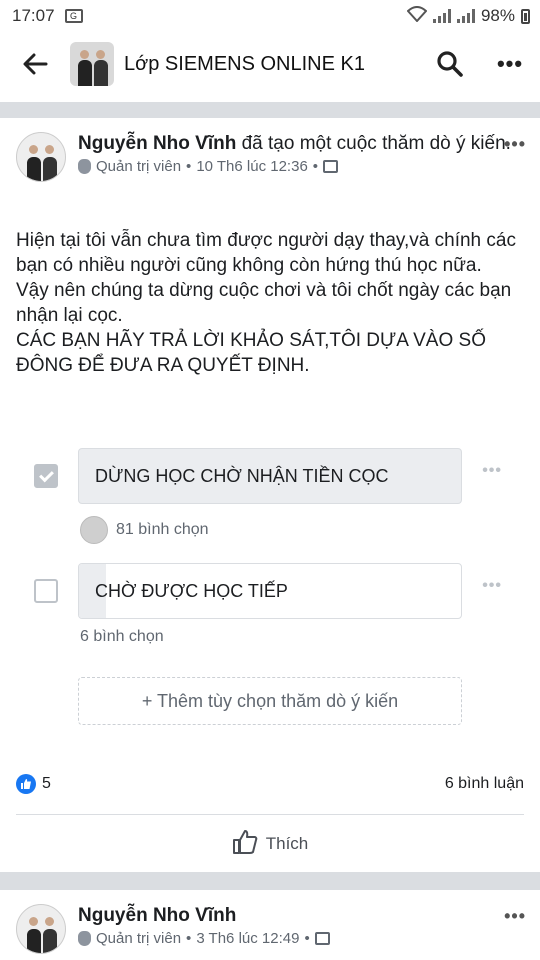 The image size is (540, 960). I want to click on comment-count: 6 bình luận, so click(484, 784).